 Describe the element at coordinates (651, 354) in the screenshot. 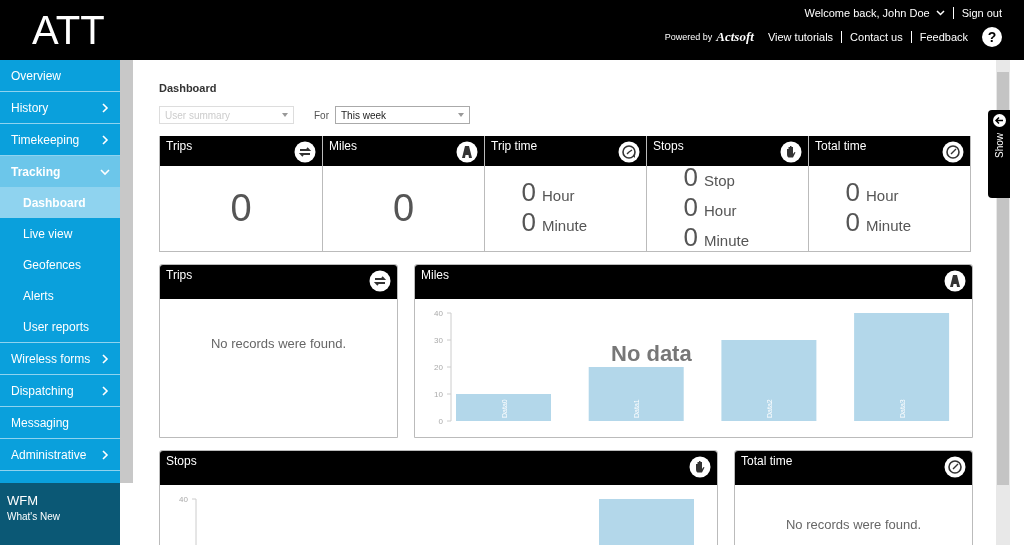

I see `no-data-label: No data` at that location.